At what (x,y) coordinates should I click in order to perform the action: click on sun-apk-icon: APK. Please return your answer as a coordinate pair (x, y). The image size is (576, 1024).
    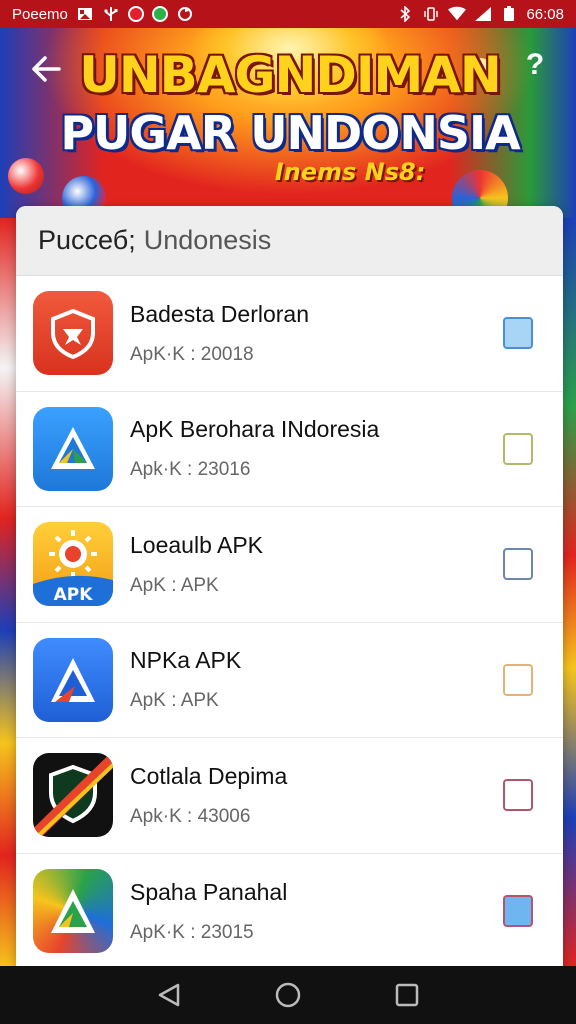
    Looking at the image, I should click on (73, 564).